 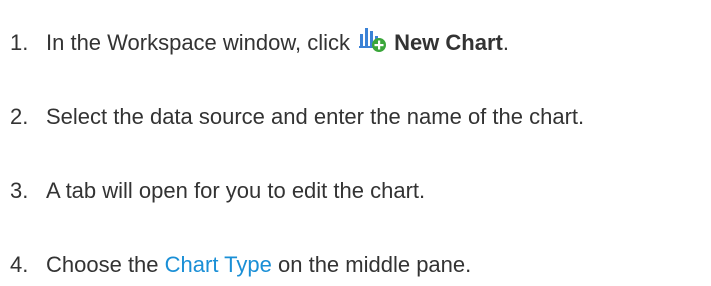 What do you see at coordinates (505, 42) in the screenshot?
I see `step-text-end: .` at bounding box center [505, 42].